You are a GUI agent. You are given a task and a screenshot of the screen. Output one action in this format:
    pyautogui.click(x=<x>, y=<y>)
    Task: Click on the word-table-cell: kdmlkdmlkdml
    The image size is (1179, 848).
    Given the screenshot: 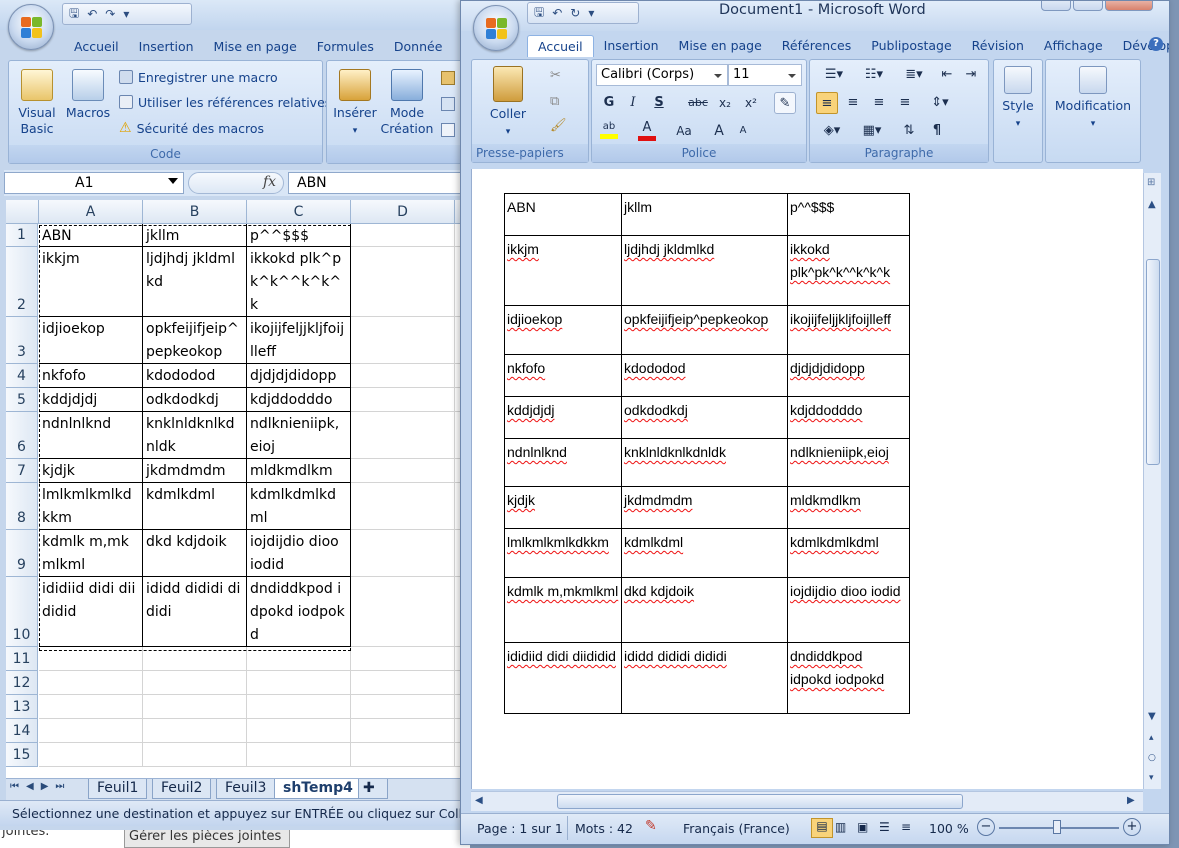 What is the action you would take?
    pyautogui.click(x=848, y=553)
    